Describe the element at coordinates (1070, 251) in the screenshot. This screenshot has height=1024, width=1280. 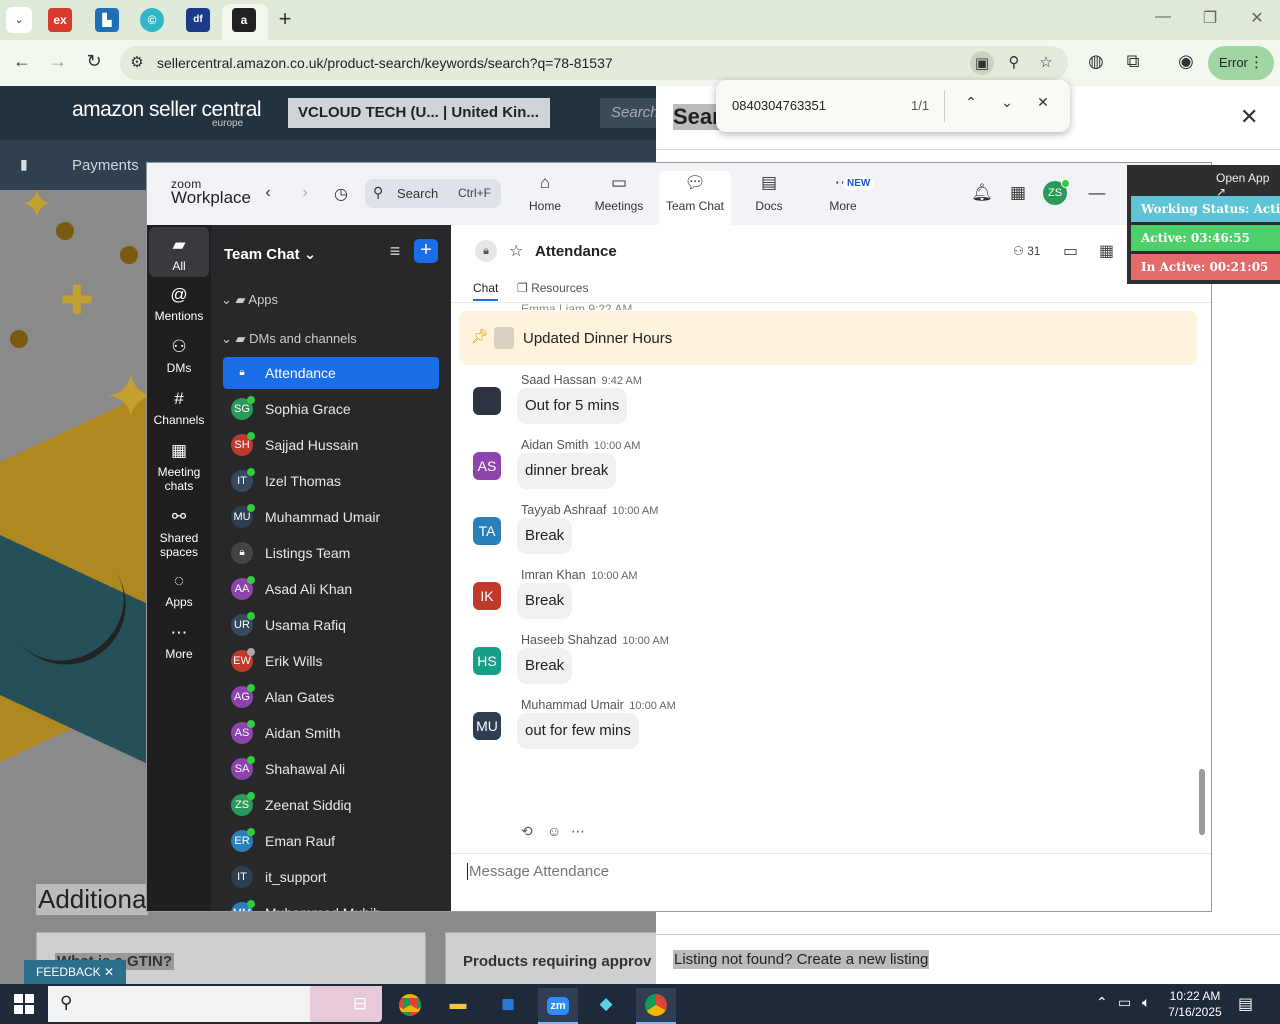
I see `video-call-icon: ▭` at that location.